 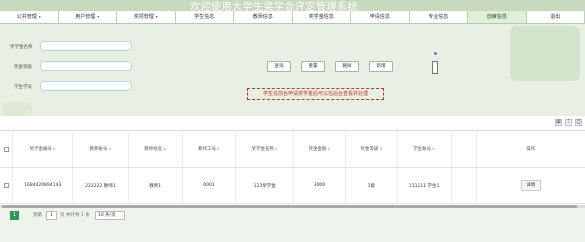 I want to click on nav-item-teachers: 教师信息, so click(x=263, y=17).